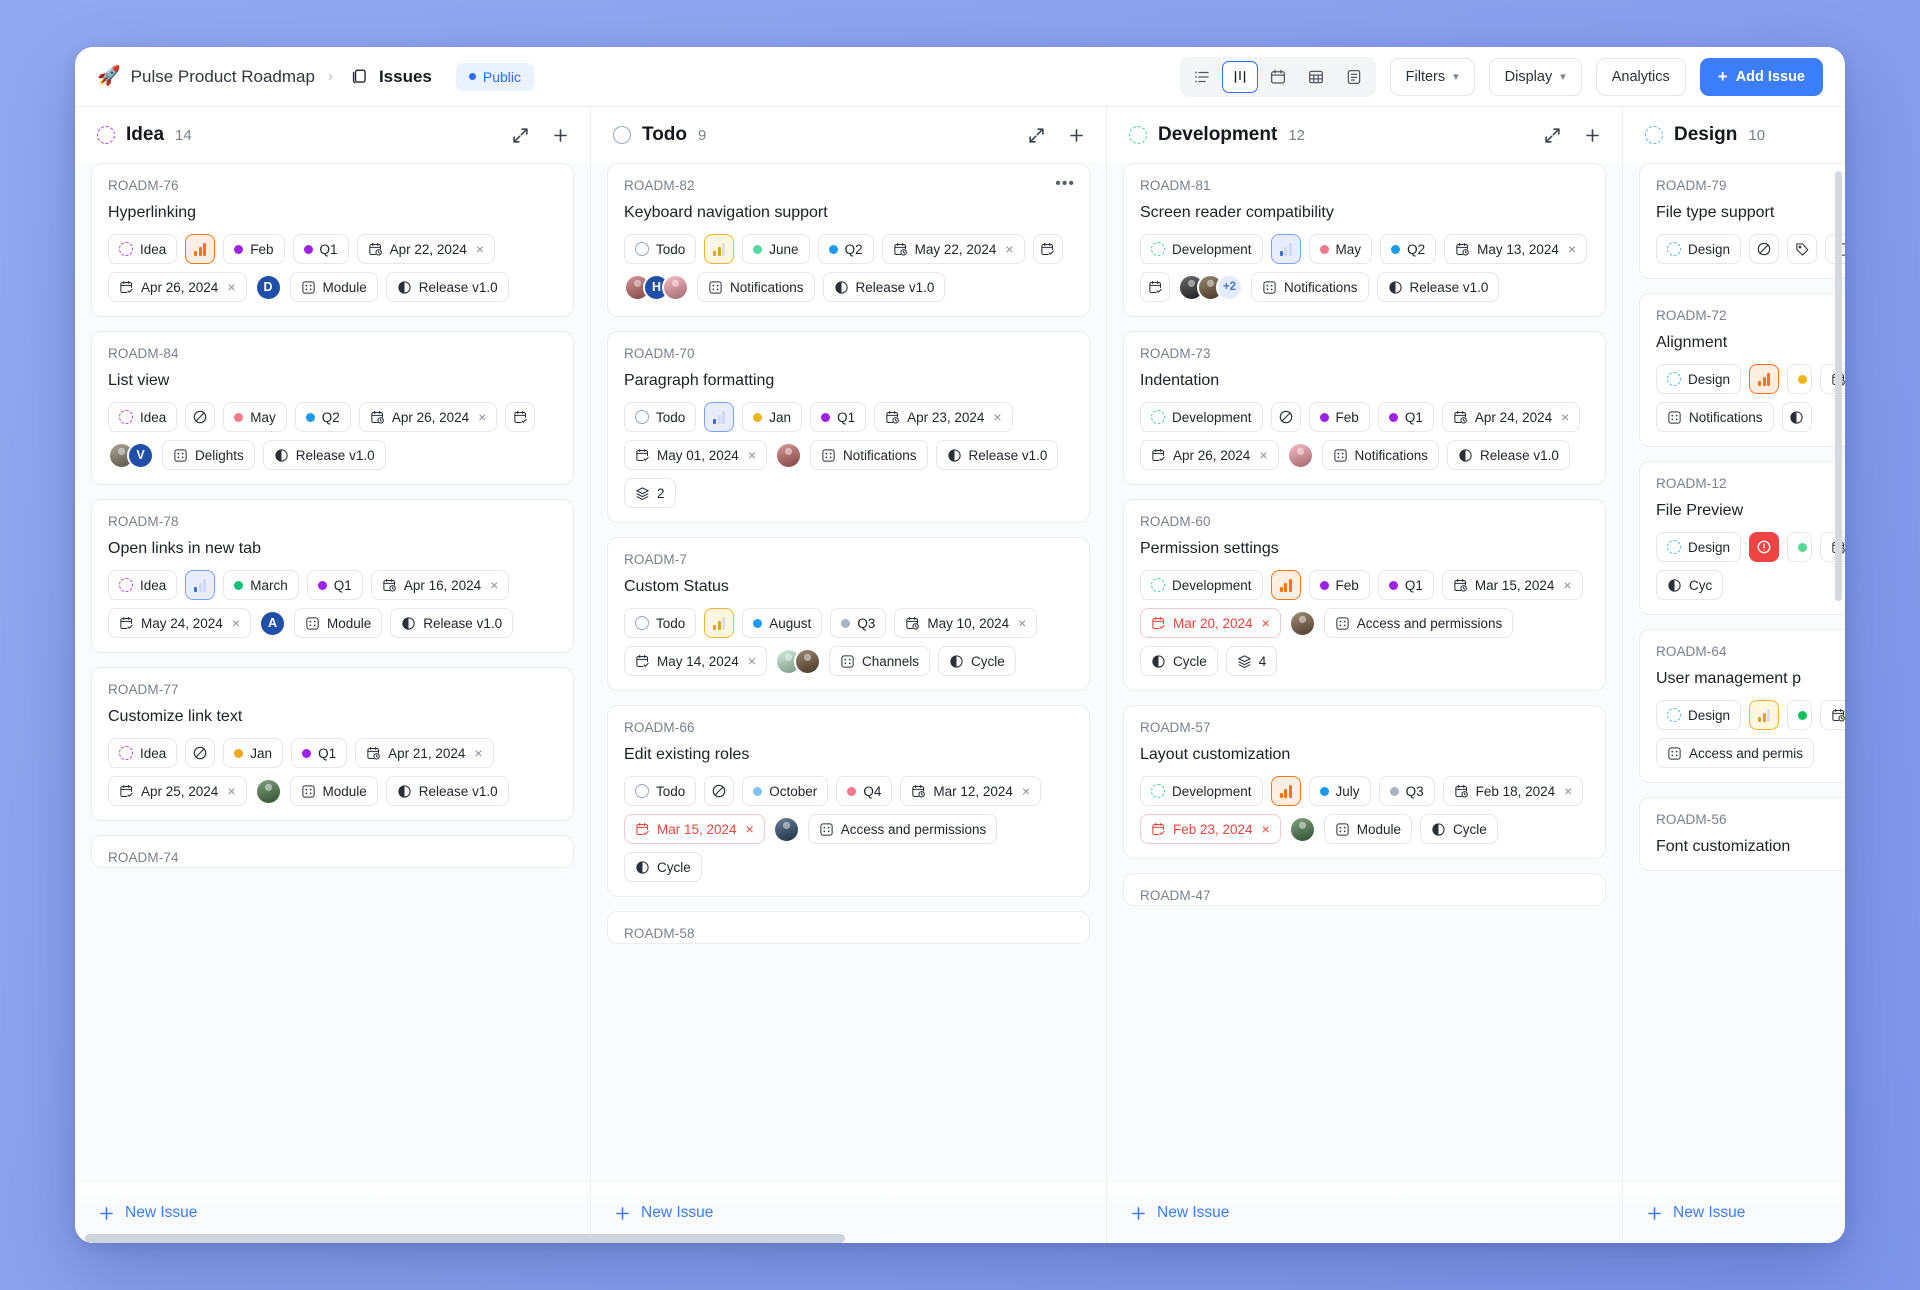 The width and height of the screenshot is (1920, 1290). I want to click on calendar-view-button, so click(1278, 77).